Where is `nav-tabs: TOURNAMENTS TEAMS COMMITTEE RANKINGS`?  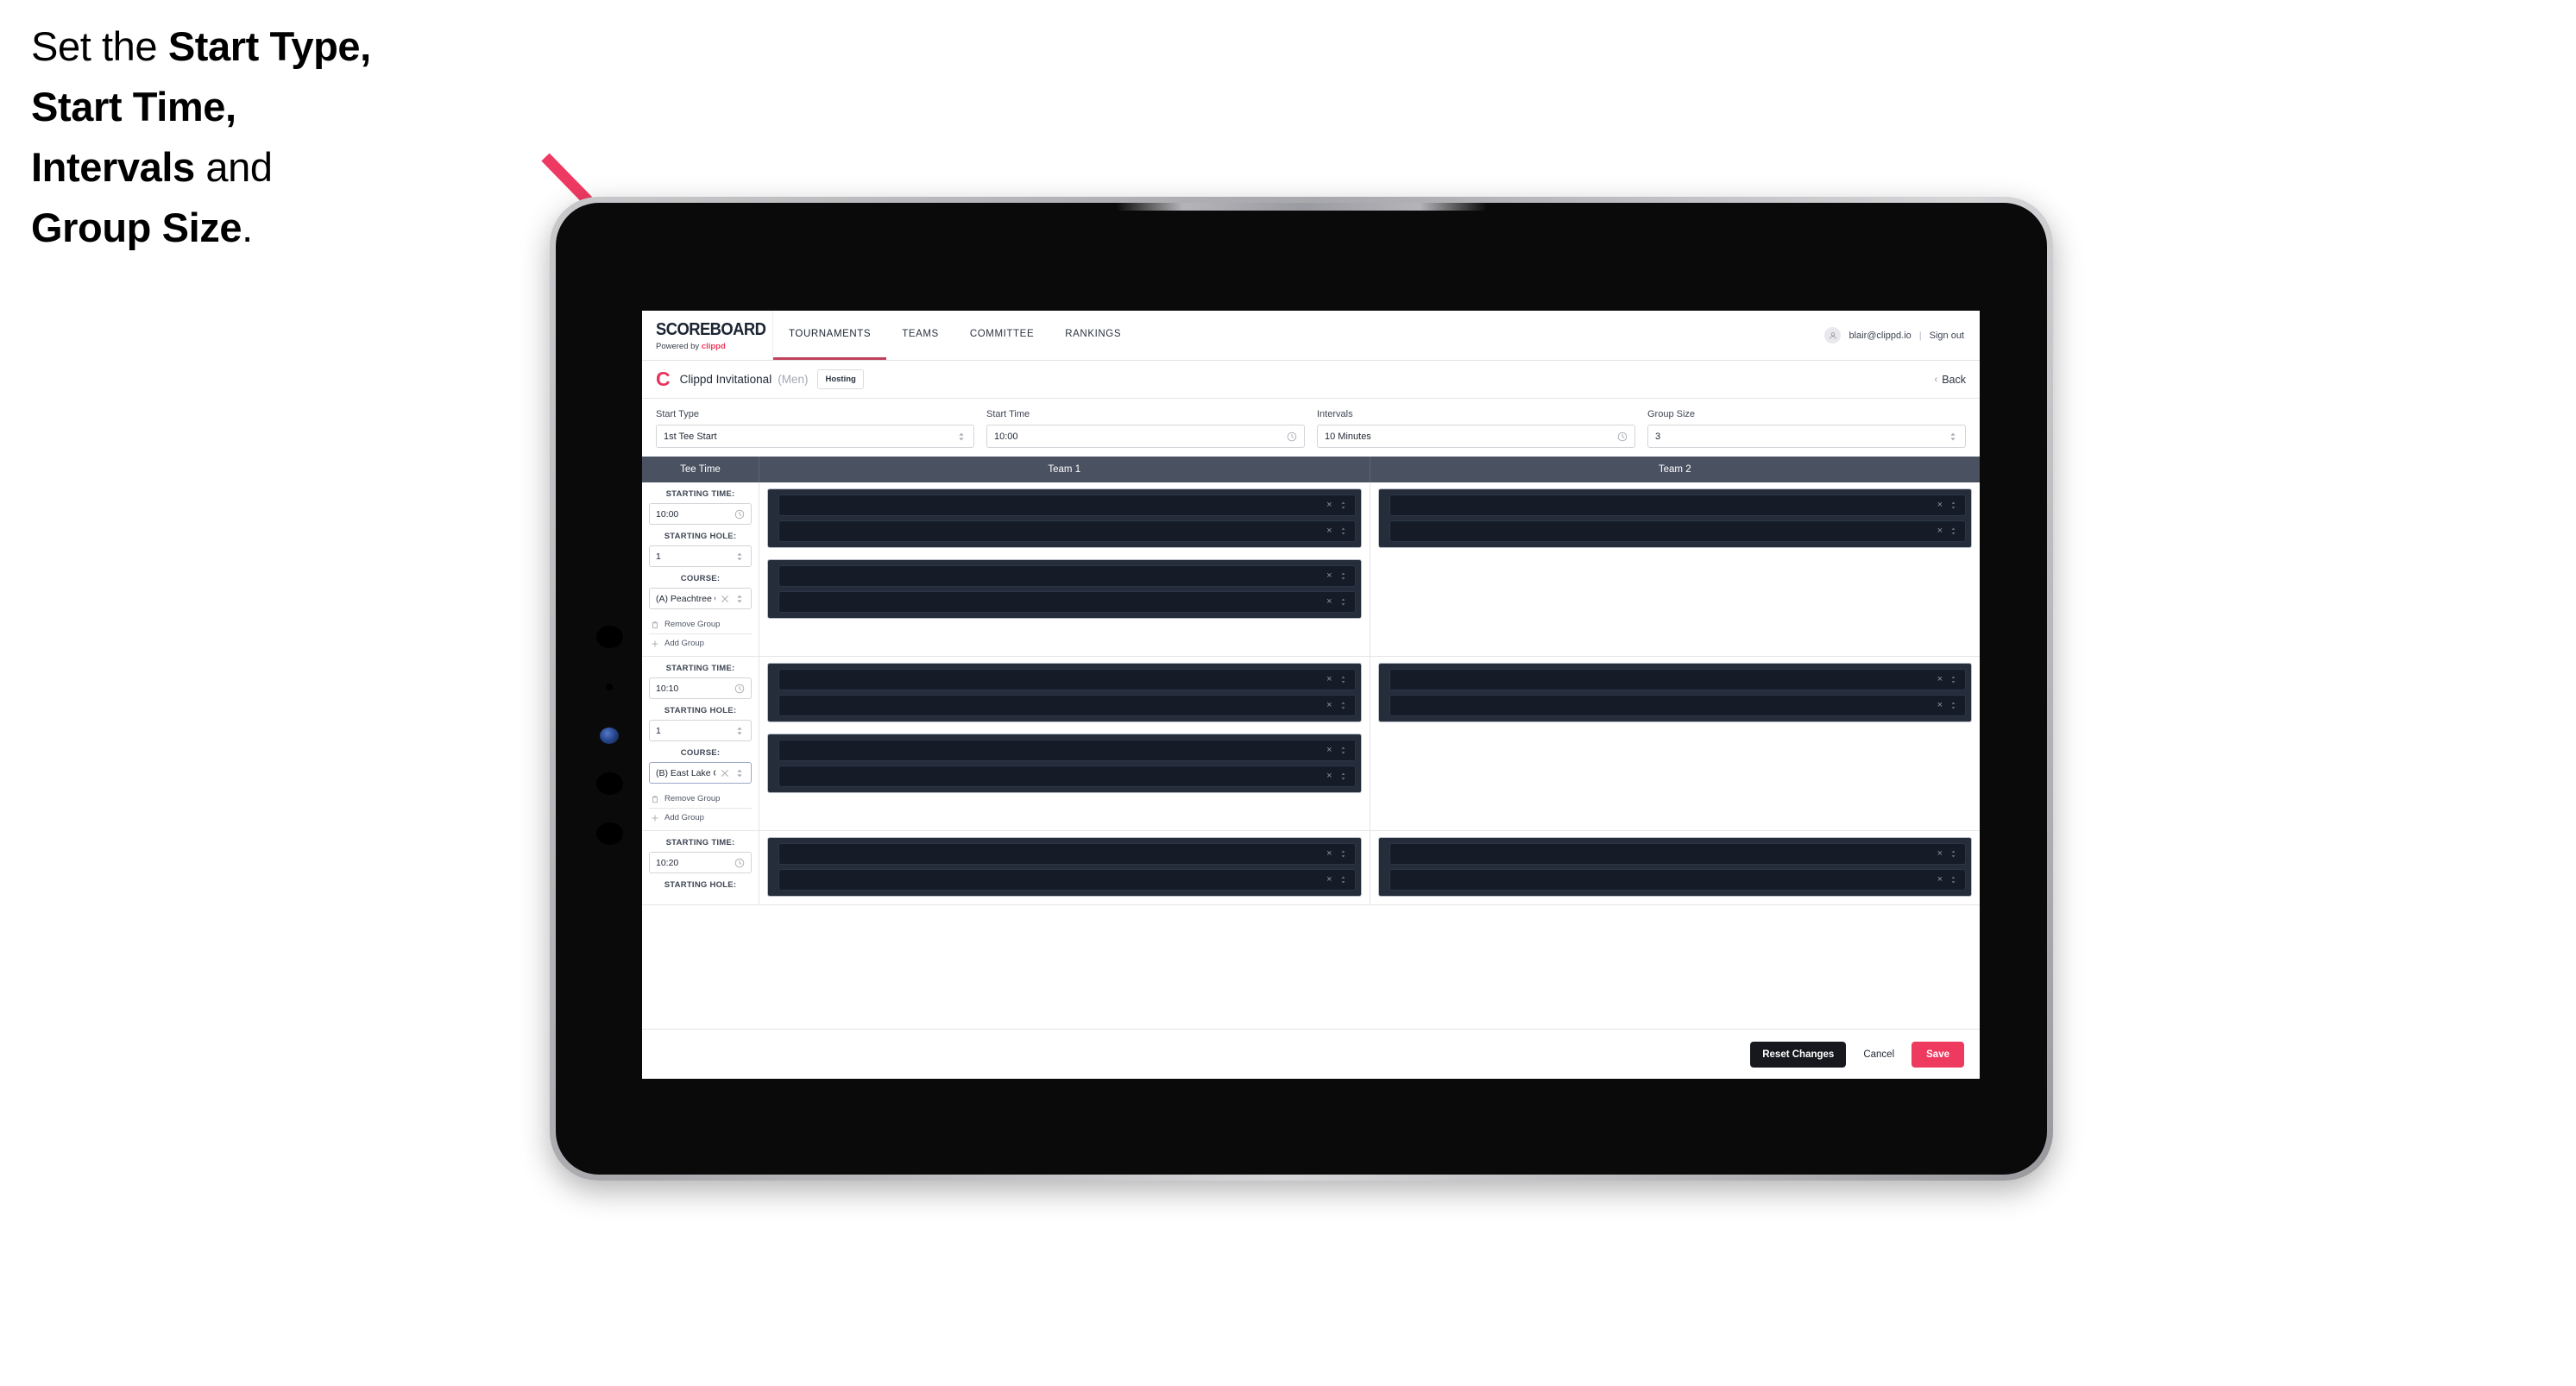 nav-tabs: TOURNAMENTS TEAMS COMMITTEE RANKINGS is located at coordinates (955, 336).